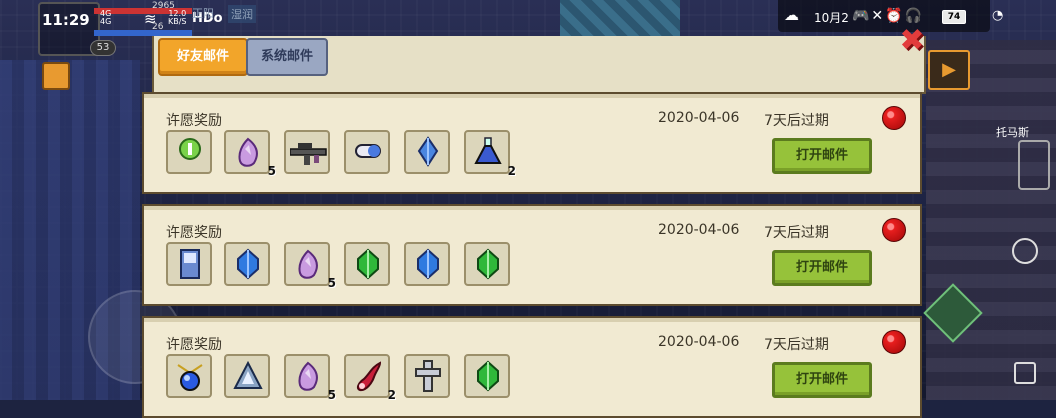 This screenshot has width=1056, height=418. I want to click on clock-time: 11:29, so click(66, 20).